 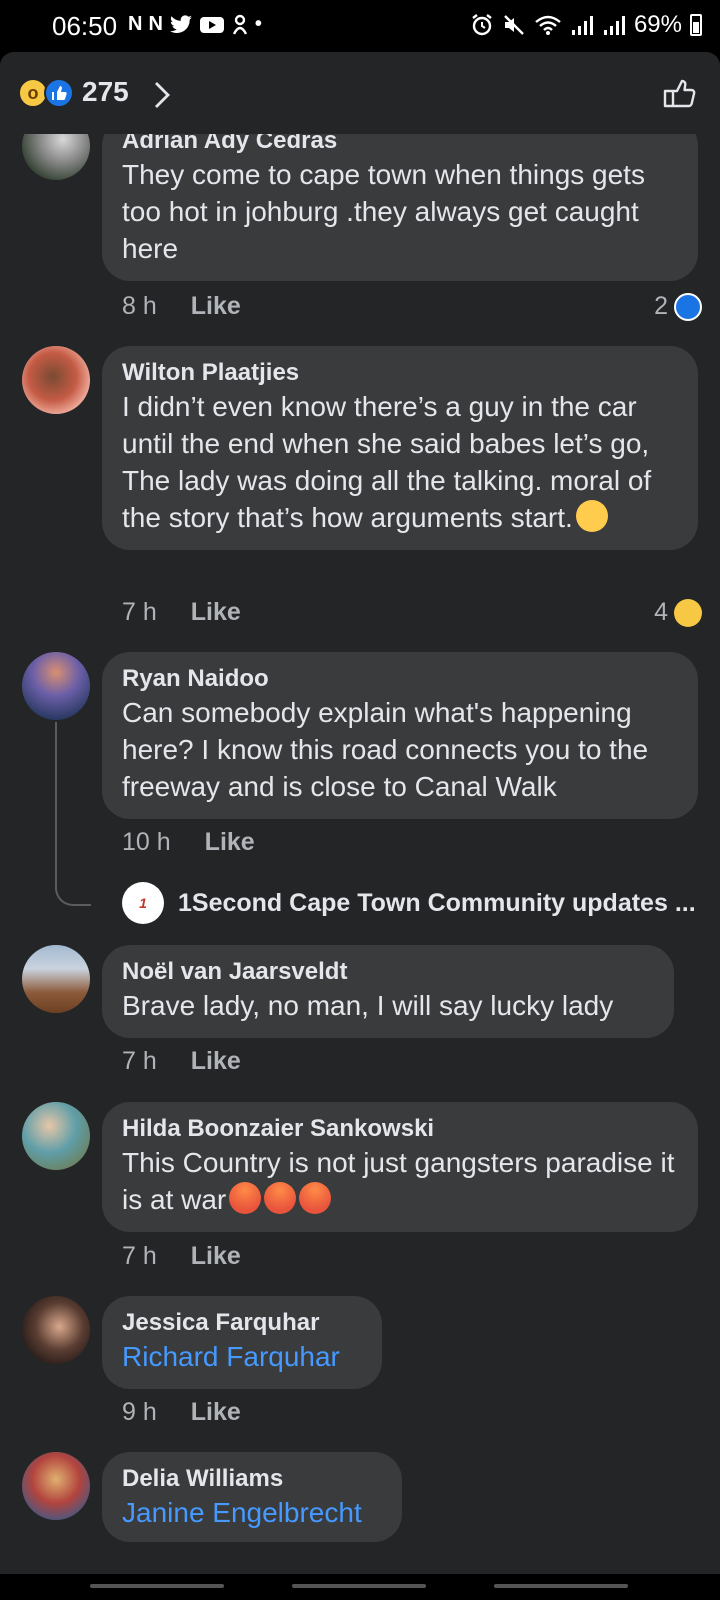 I want to click on battery-icon, so click(x=696, y=25).